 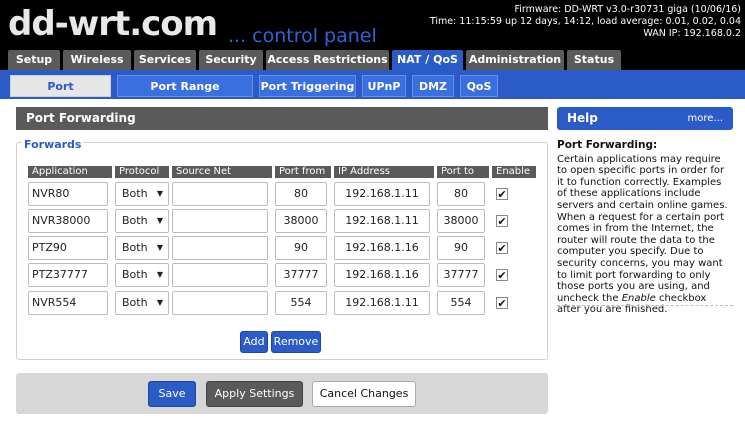 I want to click on wan-ip: WAN IP: 192.168.0.2, so click(x=692, y=33).